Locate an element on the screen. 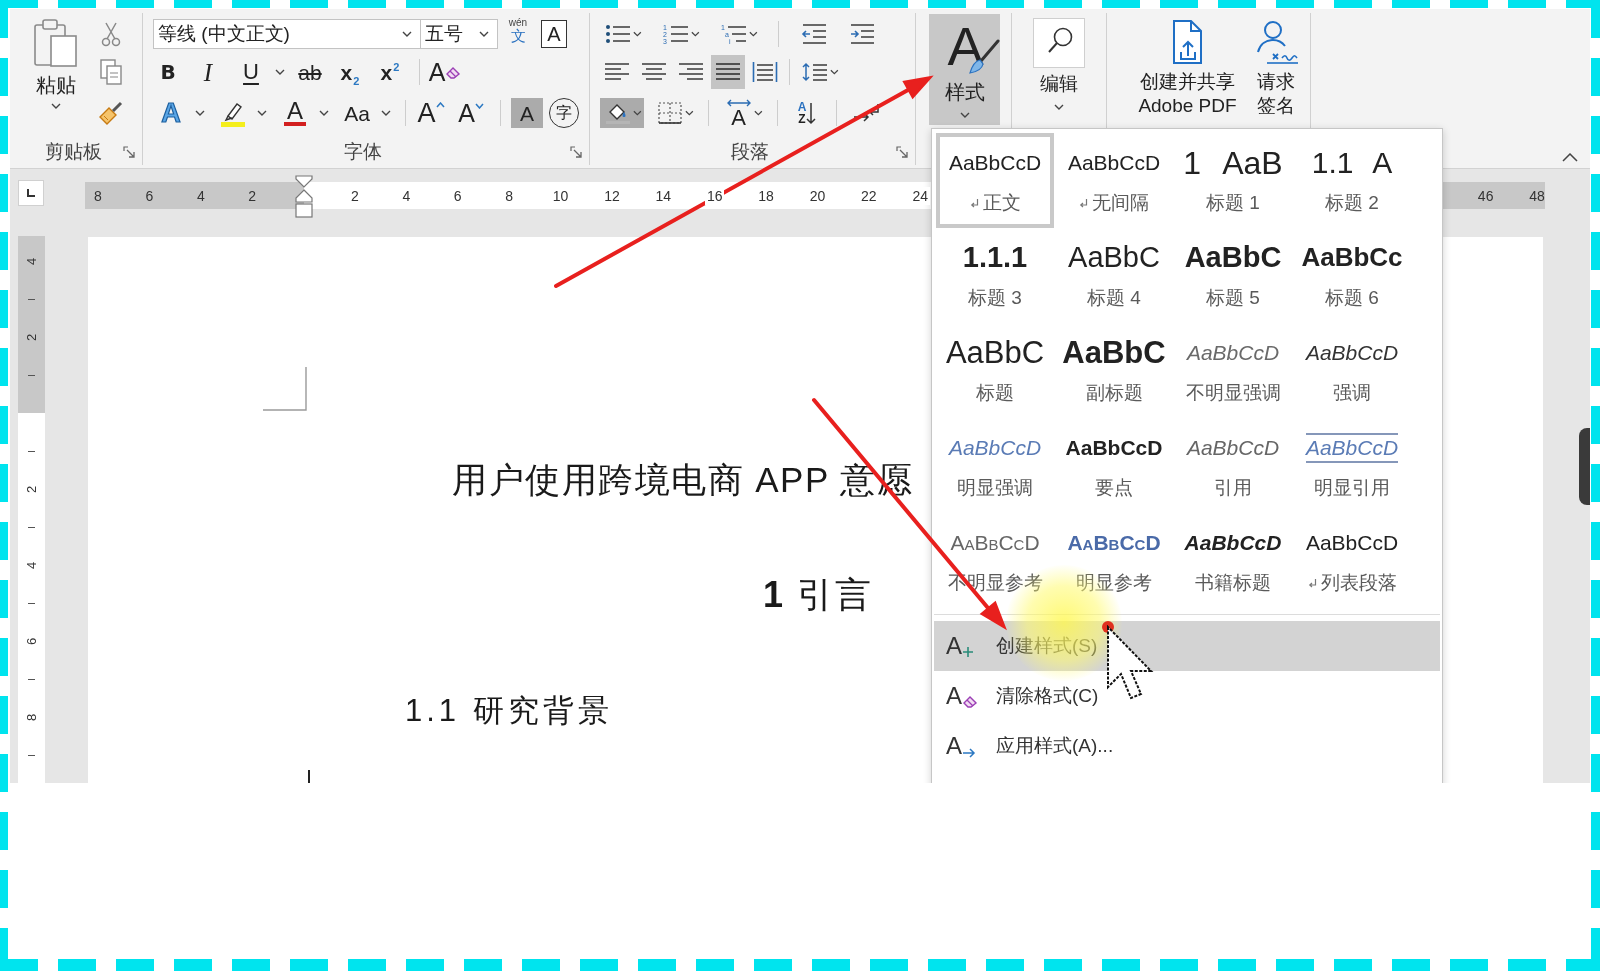  double-arrow-icon is located at coordinates (738, 102).